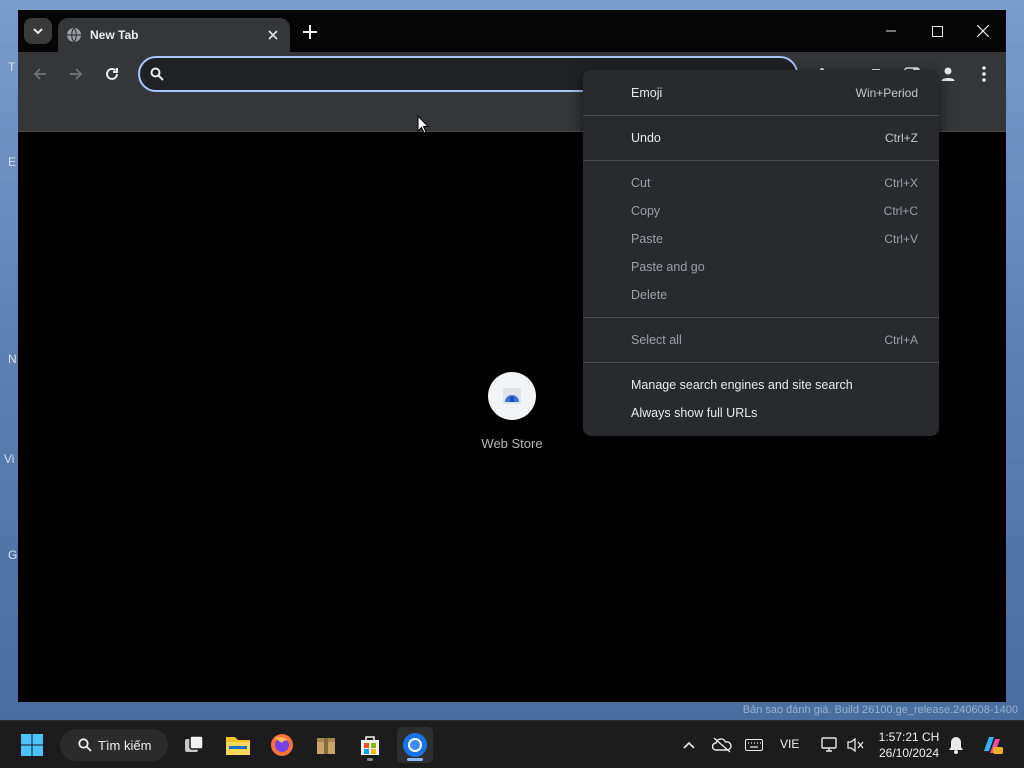  I want to click on chromium-icon, so click(415, 745).